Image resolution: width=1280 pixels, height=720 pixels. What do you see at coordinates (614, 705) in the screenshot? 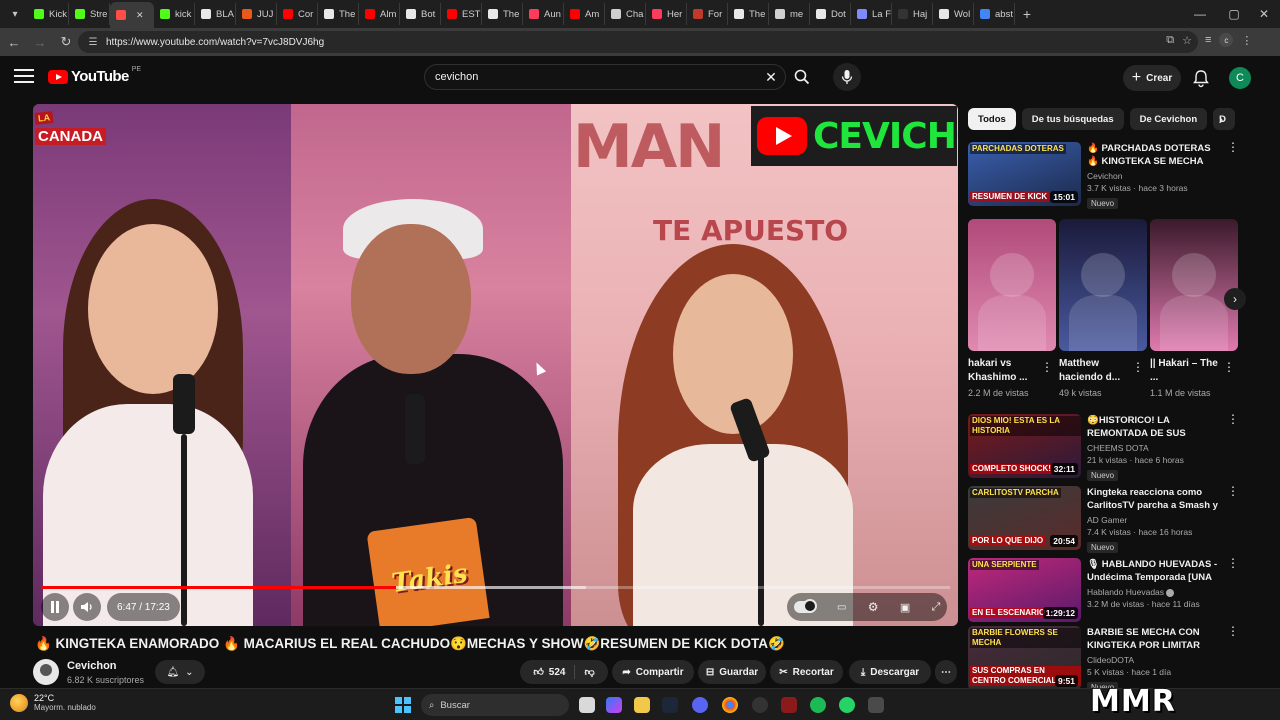
I see `copilot-icon` at bounding box center [614, 705].